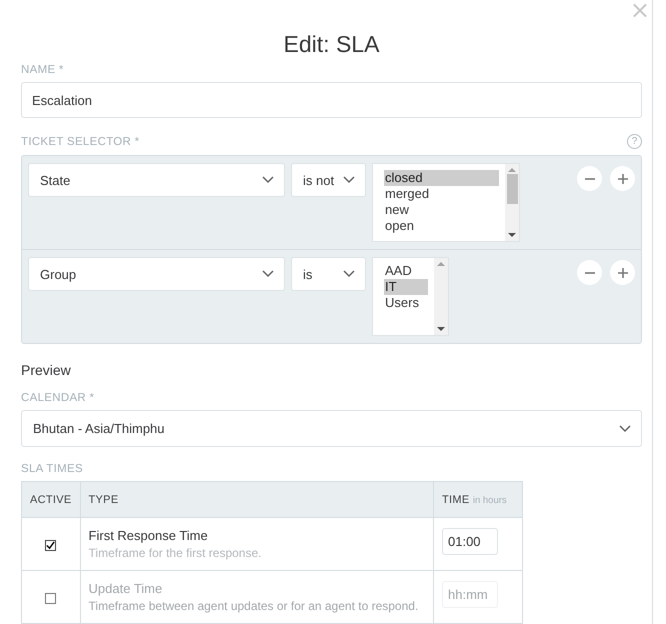 The height and width of the screenshot is (624, 666). I want to click on modal-title: Edit: SLA, so click(332, 44).